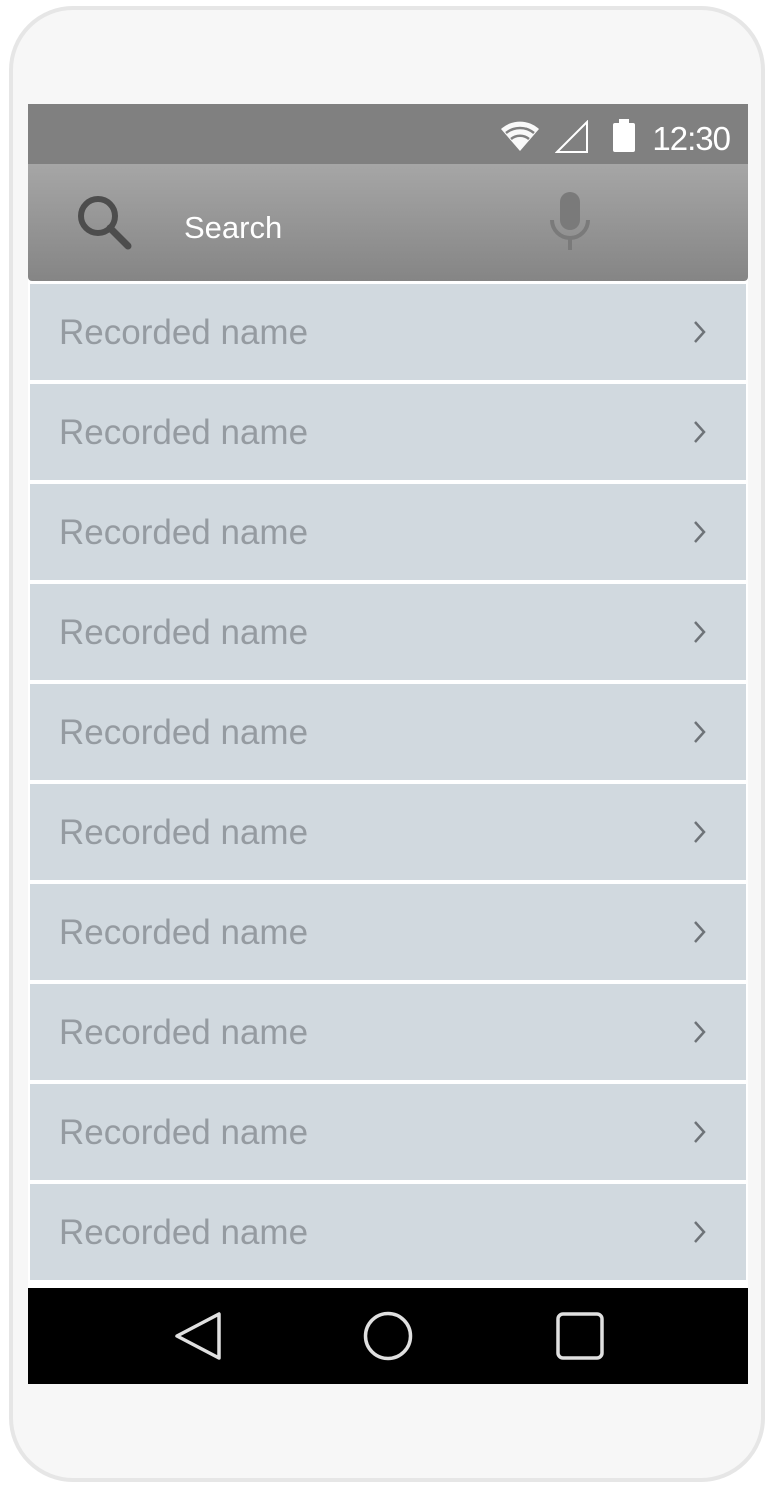  What do you see at coordinates (571, 136) in the screenshot?
I see `cell-signal-icon` at bounding box center [571, 136].